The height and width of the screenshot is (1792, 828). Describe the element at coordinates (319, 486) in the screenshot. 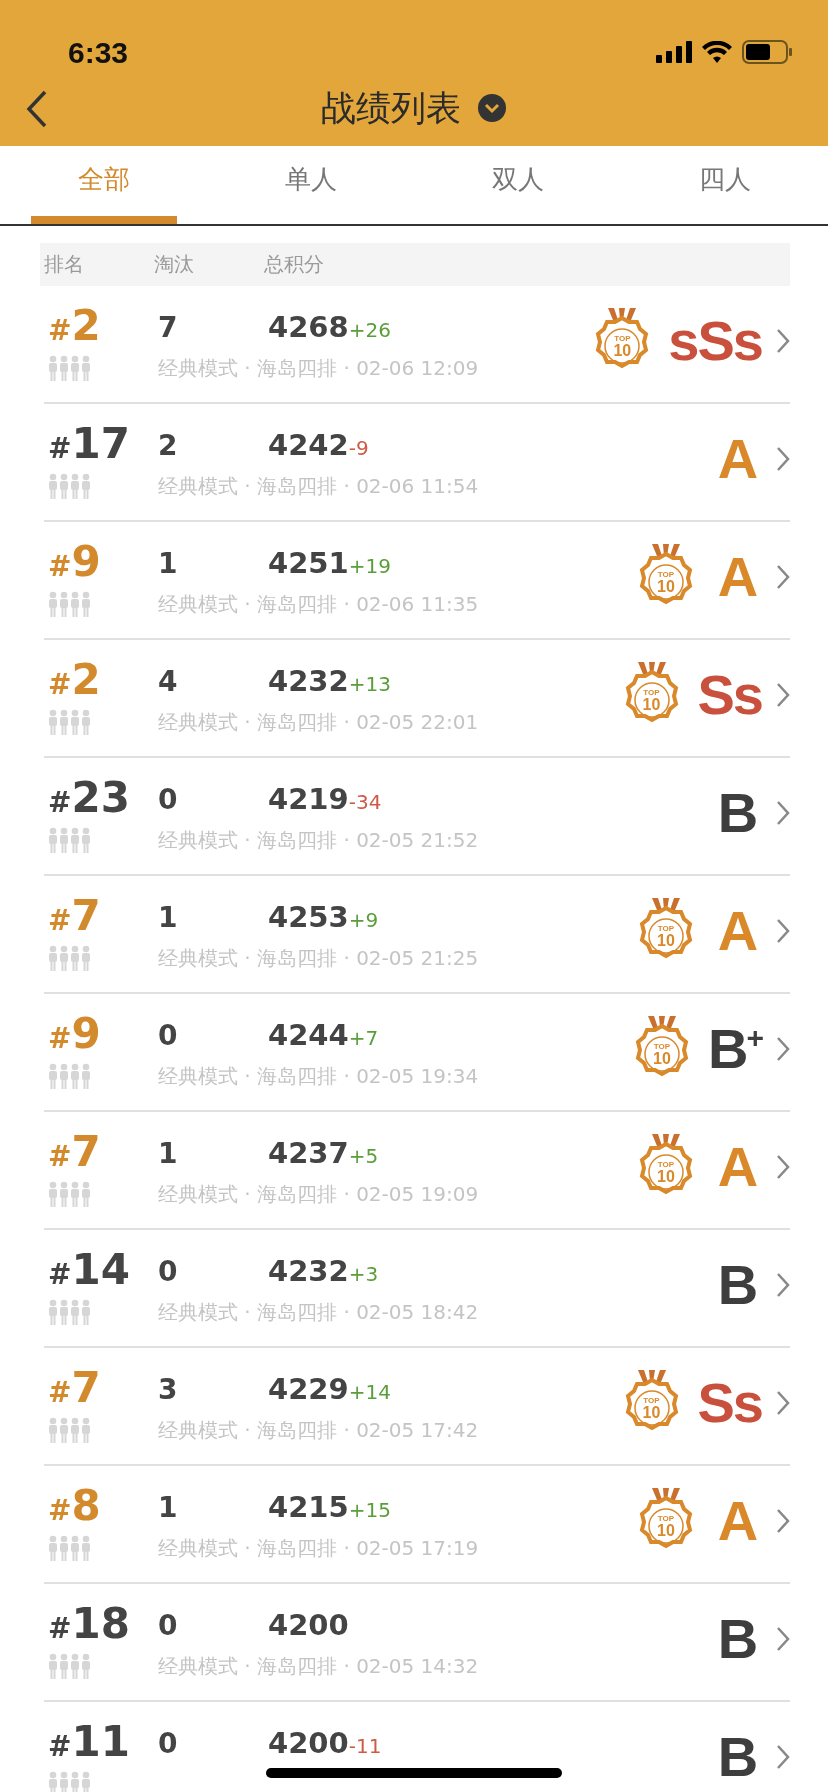

I see `match-info: 经典模式 · 海岛四排 · 02-06 11:54` at that location.